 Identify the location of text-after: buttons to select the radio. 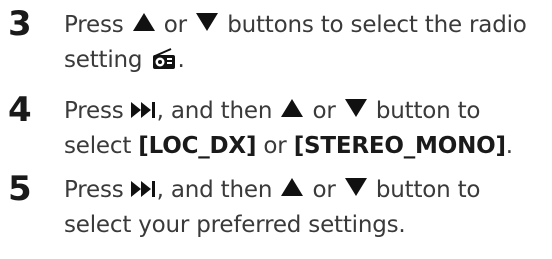
(377, 25).